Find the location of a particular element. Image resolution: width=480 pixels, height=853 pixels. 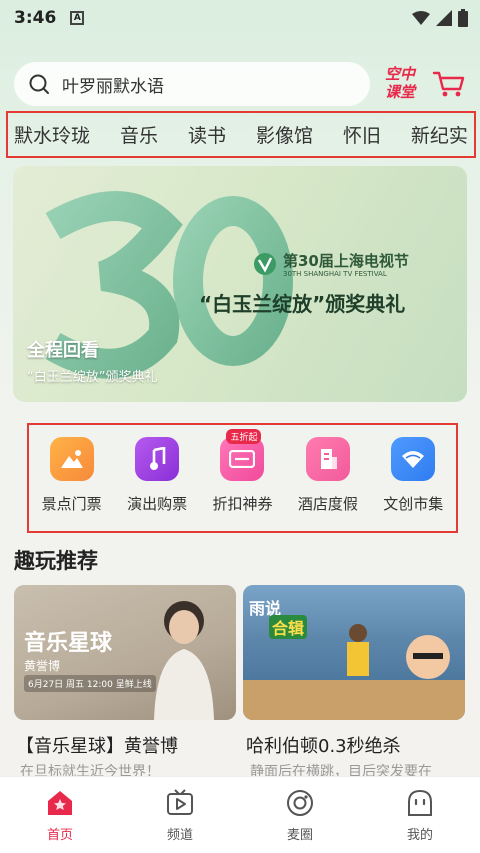

card-portrait-image is located at coordinates (184, 660).